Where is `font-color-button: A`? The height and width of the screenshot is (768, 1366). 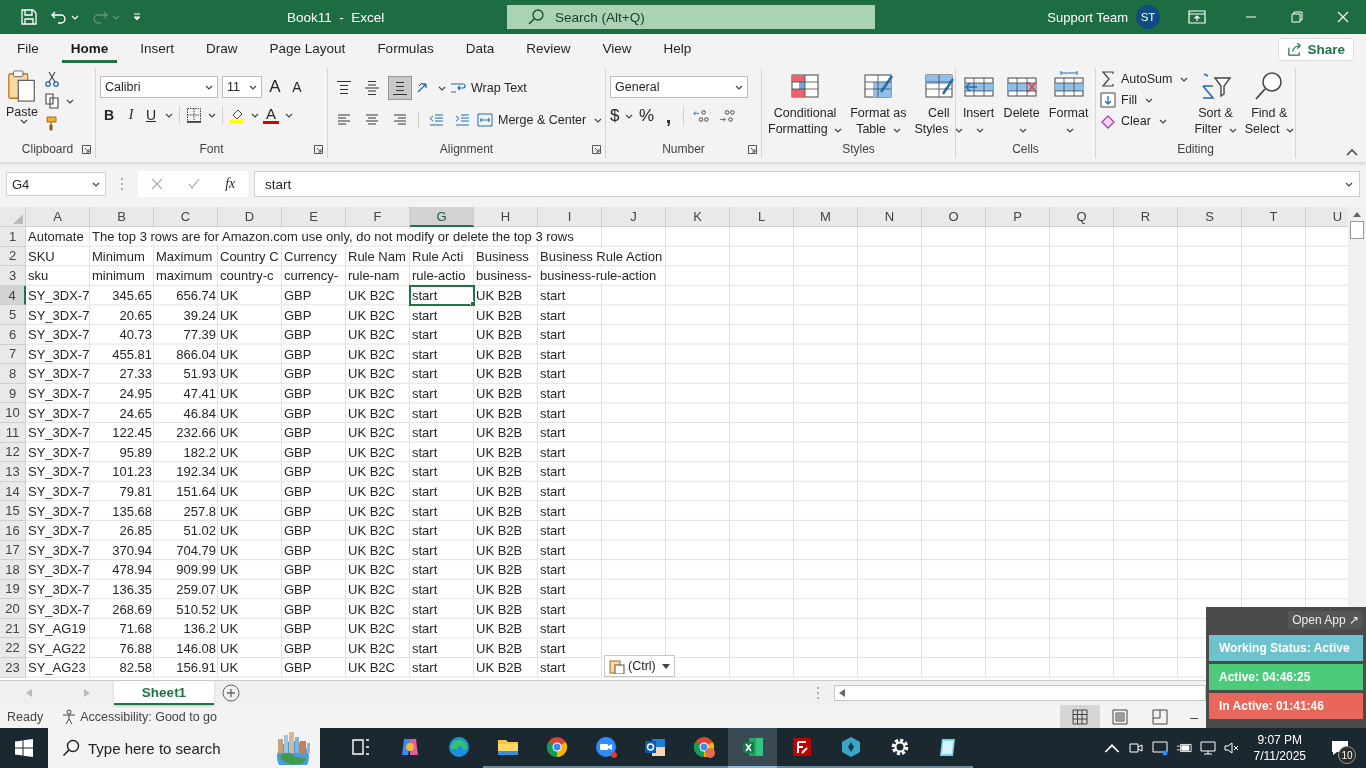 font-color-button: A is located at coordinates (278, 115).